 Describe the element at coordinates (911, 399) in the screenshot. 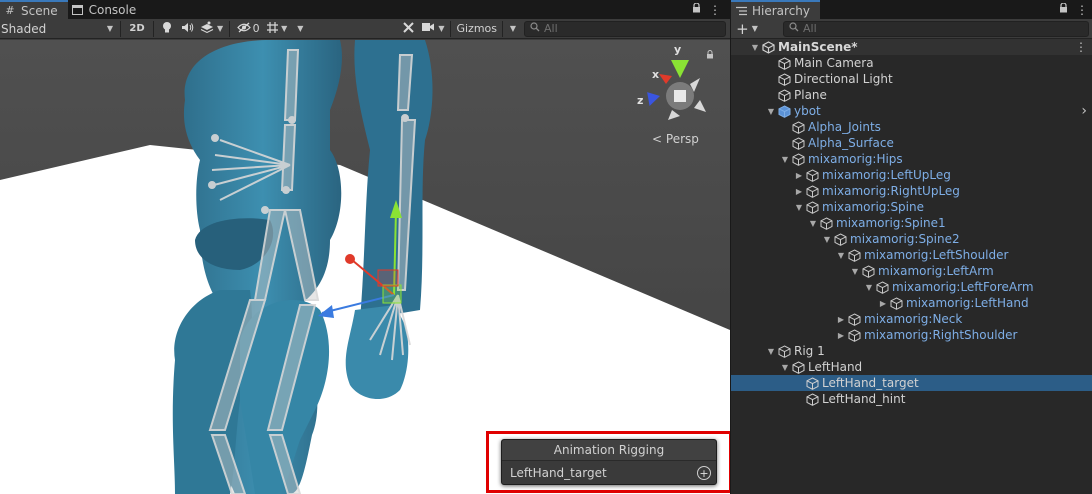

I see `hierarchy-item: LeftHand_hint` at that location.